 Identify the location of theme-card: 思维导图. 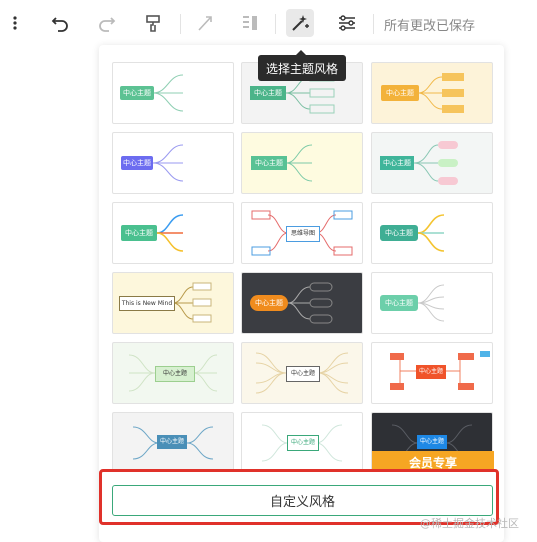
(302, 233).